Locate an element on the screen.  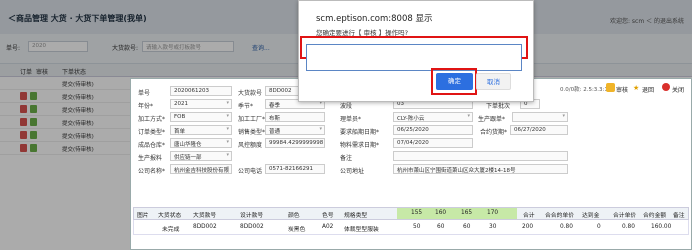
contract-field: 06/27/2020 is located at coordinates (539, 130).